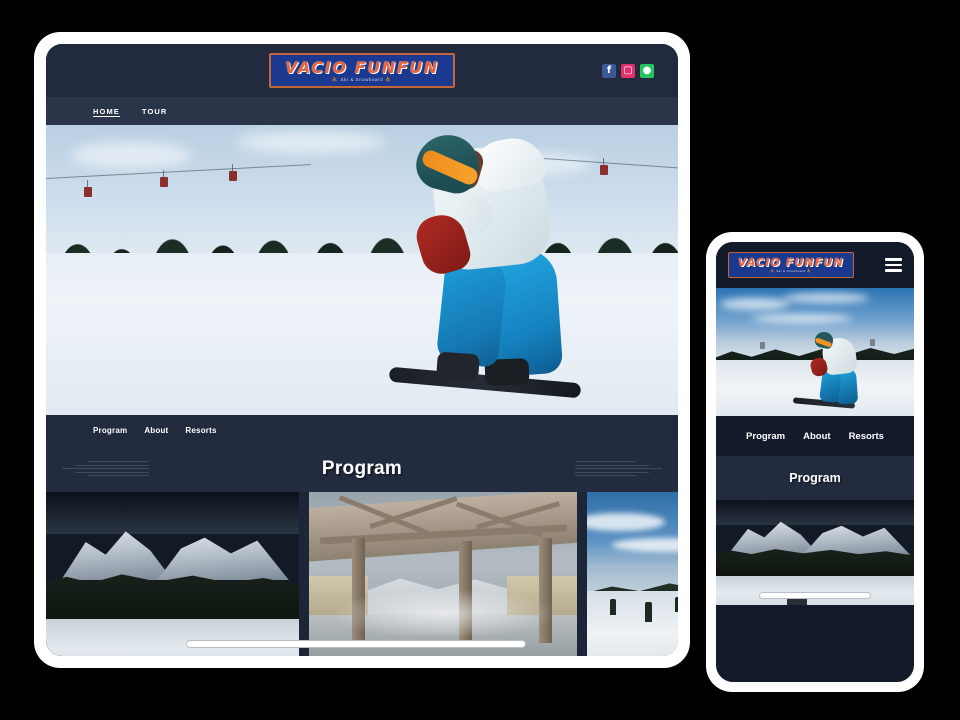 The width and height of the screenshot is (960, 720). What do you see at coordinates (106, 111) in the screenshot?
I see `nav-item-home: HOME` at bounding box center [106, 111].